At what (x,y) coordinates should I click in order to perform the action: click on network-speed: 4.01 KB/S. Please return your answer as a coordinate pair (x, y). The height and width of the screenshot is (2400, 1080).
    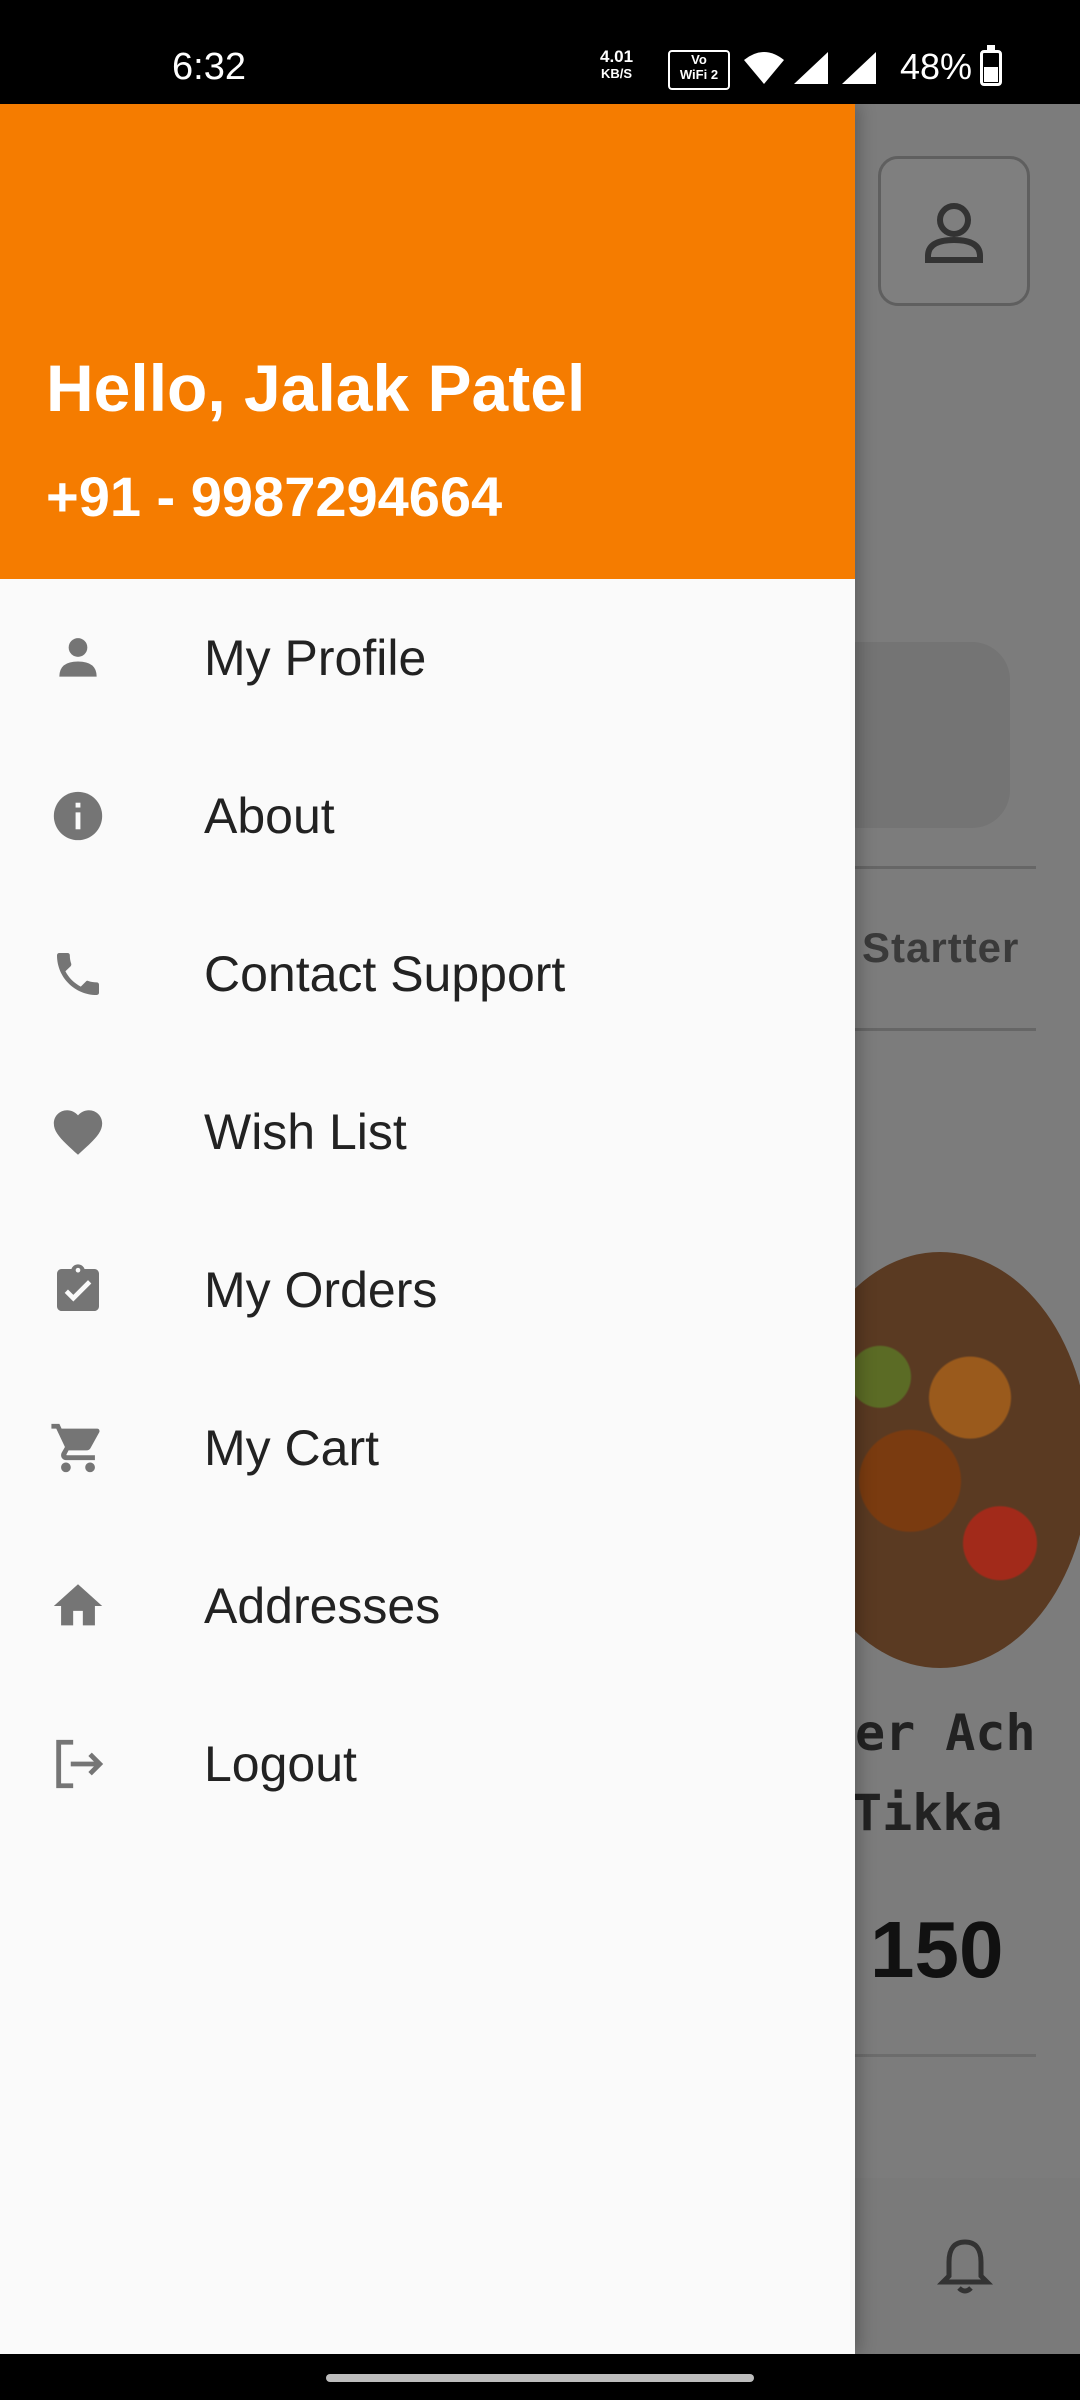
    Looking at the image, I should click on (616, 65).